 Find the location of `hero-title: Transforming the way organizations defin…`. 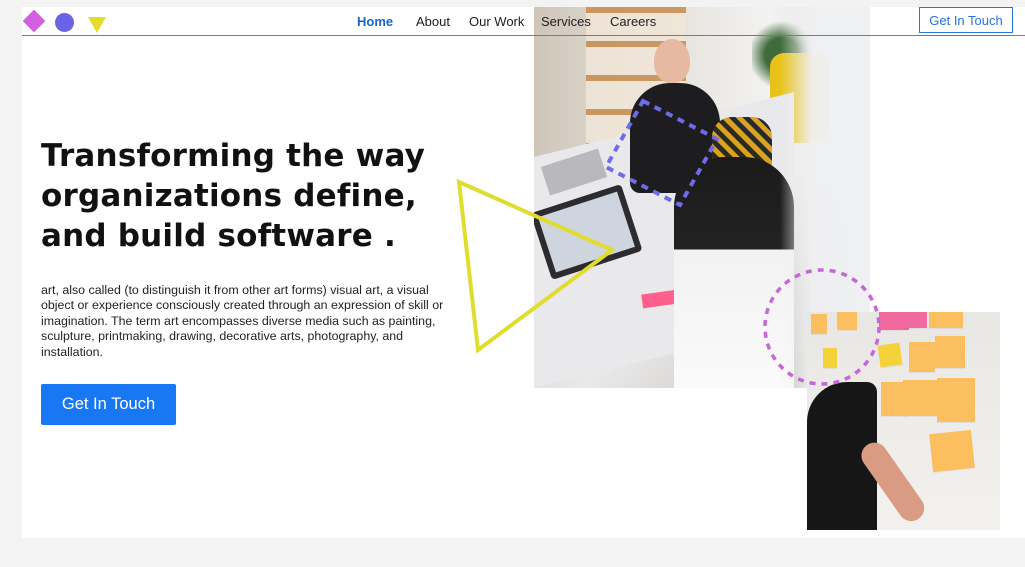

hero-title: Transforming the way organizations defin… is located at coordinates (233, 196).